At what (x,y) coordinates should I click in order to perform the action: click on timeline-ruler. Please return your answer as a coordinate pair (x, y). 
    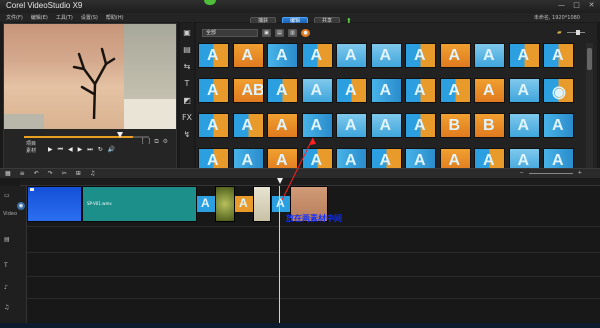
    Looking at the image, I should click on (310, 182).